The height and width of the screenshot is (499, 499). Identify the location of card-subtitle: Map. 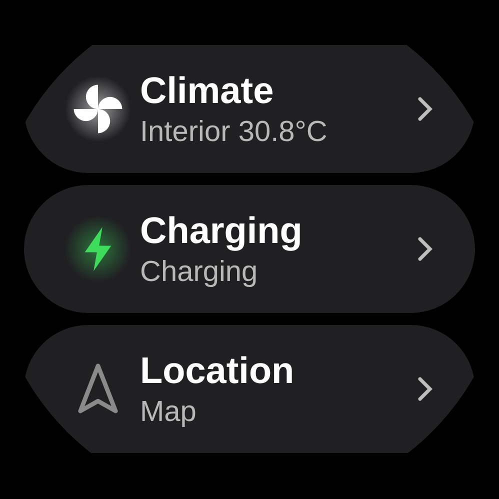
(169, 412).